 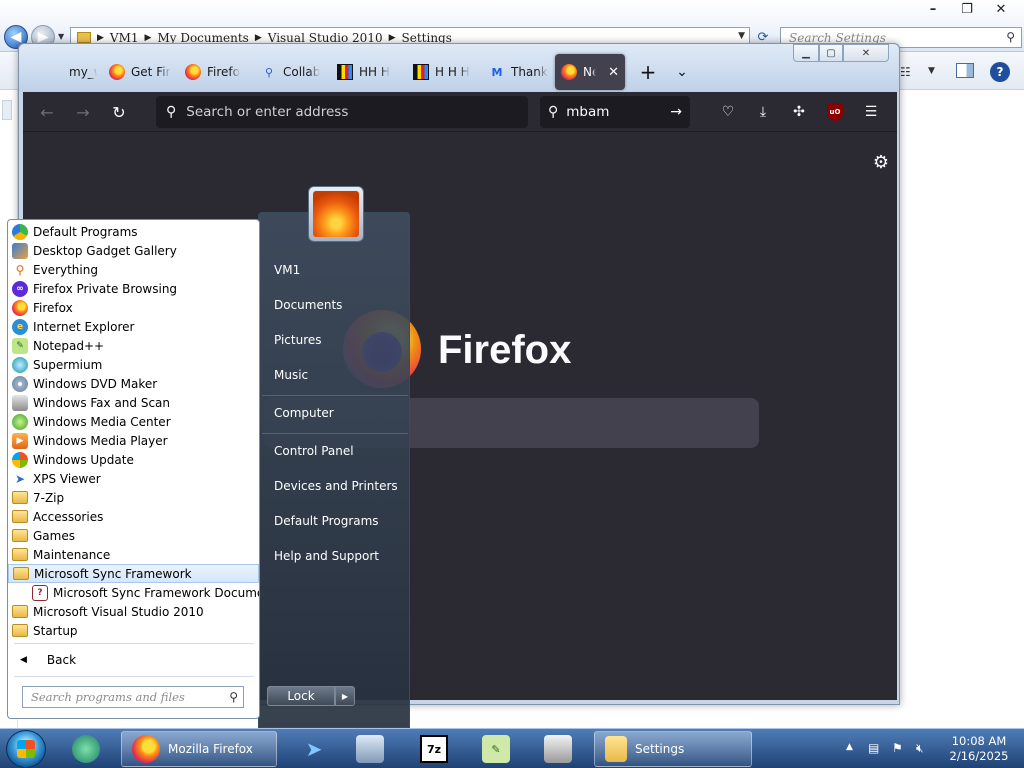 What do you see at coordinates (291, 375) in the screenshot?
I see `start-link-music: Music` at bounding box center [291, 375].